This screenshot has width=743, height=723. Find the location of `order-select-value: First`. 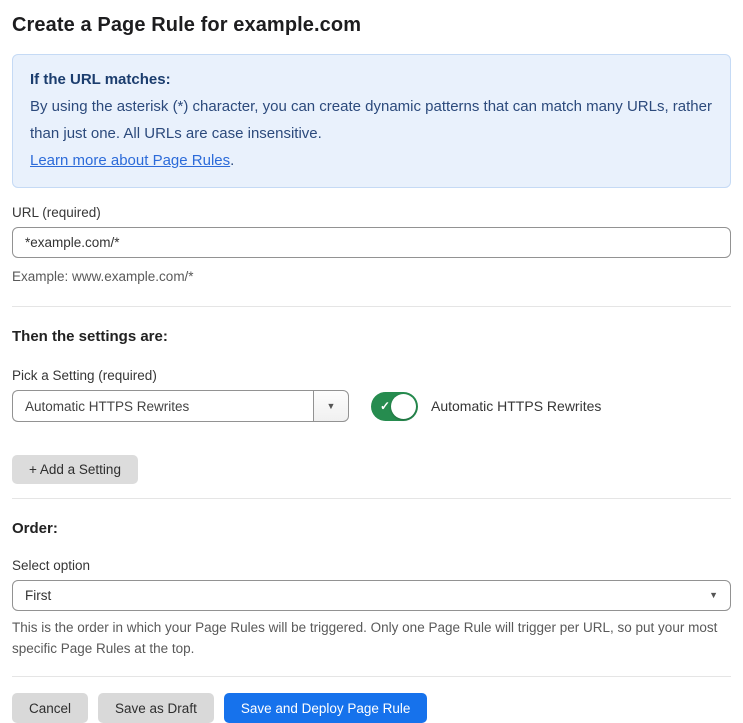

order-select-value: First is located at coordinates (38, 595).